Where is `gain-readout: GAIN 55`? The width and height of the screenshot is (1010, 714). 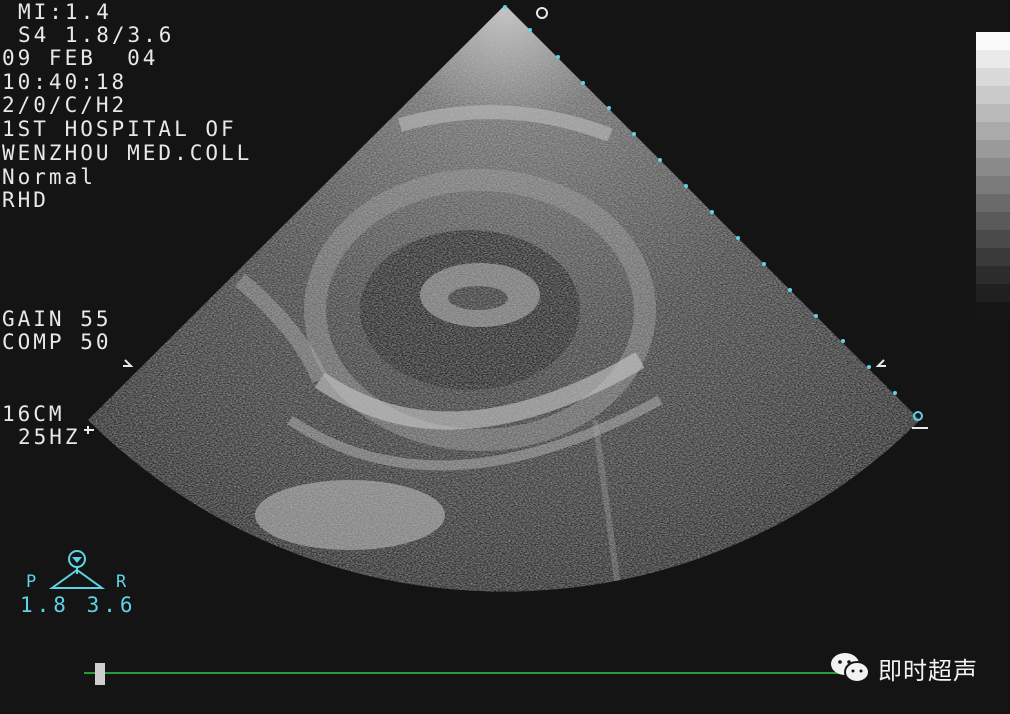
gain-readout: GAIN 55 is located at coordinates (57, 319).